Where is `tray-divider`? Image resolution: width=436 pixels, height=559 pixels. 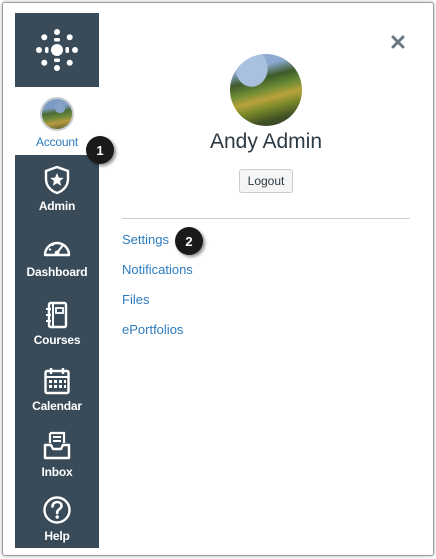 tray-divider is located at coordinates (266, 218).